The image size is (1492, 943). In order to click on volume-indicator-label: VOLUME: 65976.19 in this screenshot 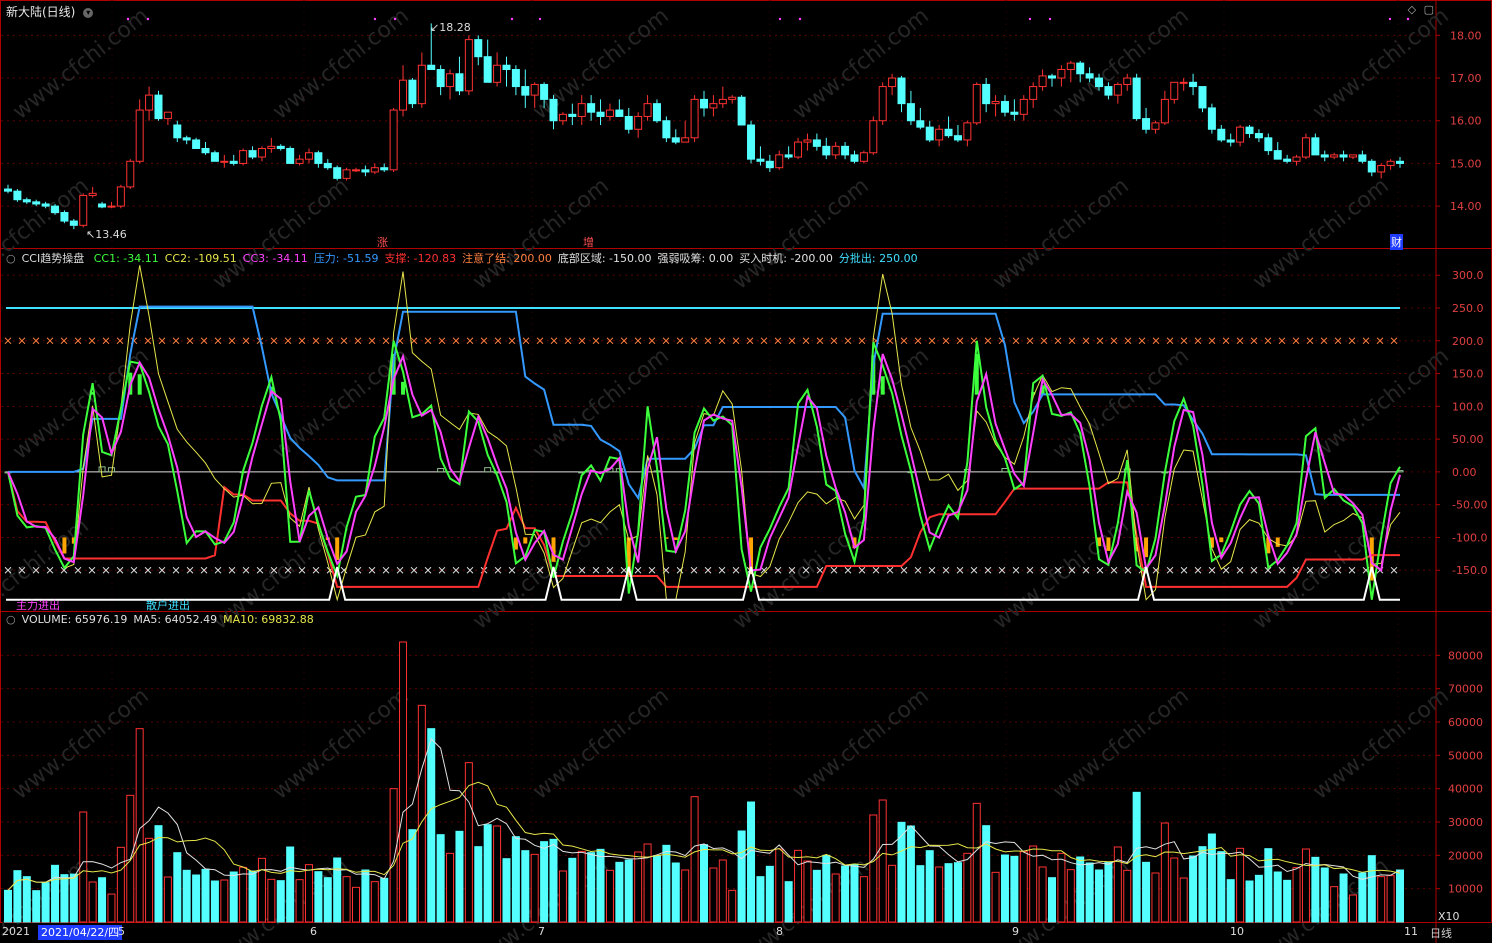, I will do `click(74, 619)`.